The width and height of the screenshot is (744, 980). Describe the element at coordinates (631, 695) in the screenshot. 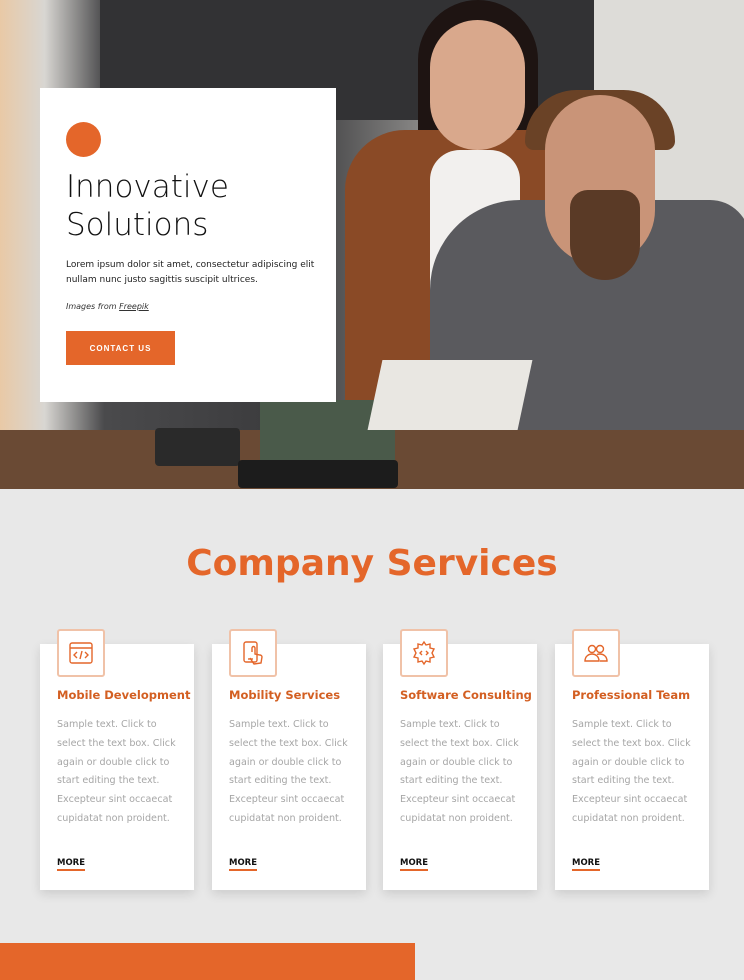

I see `service-title: Professional Team` at that location.